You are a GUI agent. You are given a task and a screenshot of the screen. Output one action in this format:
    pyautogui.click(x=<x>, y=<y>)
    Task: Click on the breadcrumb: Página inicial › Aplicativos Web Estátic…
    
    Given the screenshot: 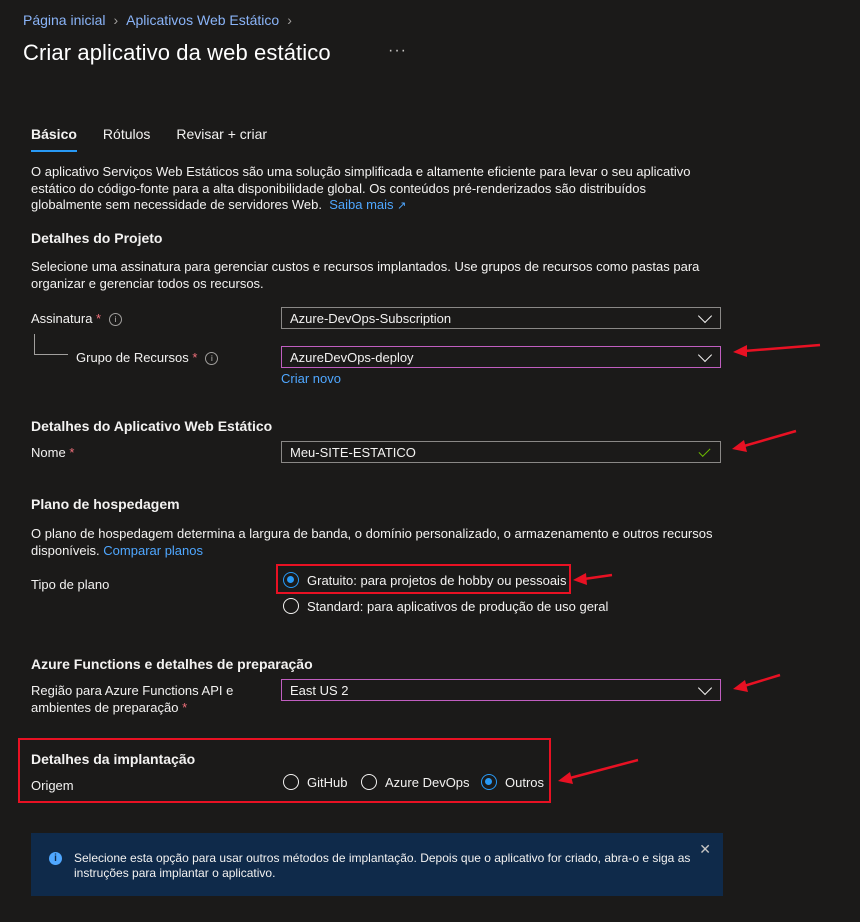 What is the action you would take?
    pyautogui.click(x=157, y=20)
    